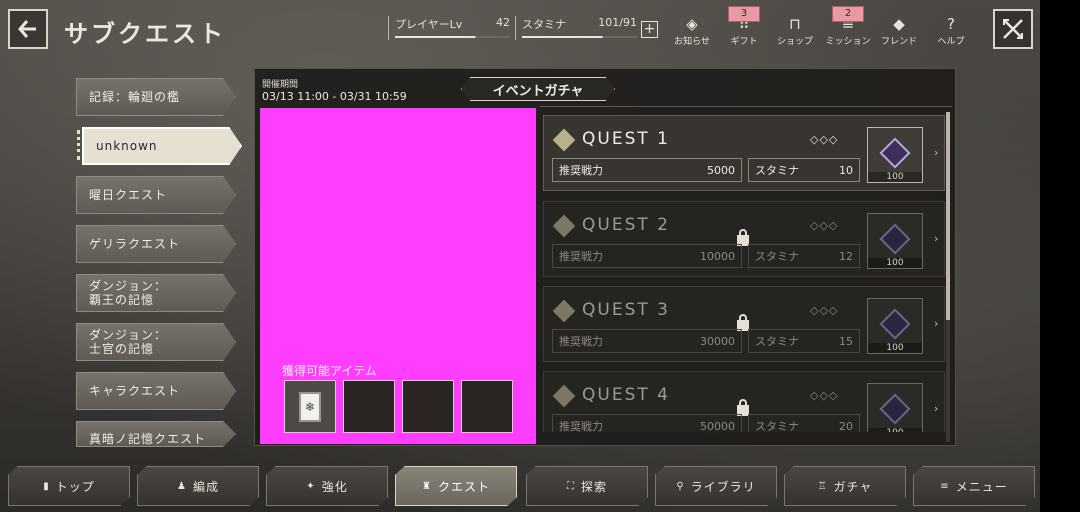  Describe the element at coordinates (717, 256) in the screenshot. I see `power-value: 10000` at that location.